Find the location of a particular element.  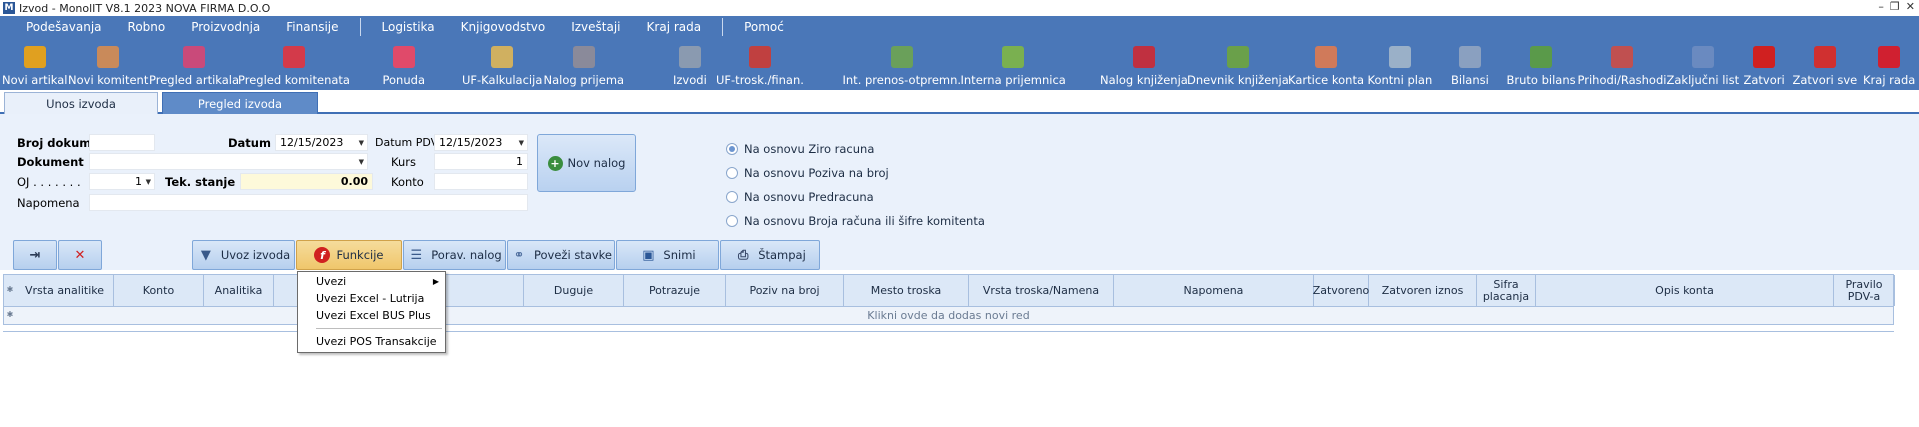

toolbar-label: UF-trosk./finan. is located at coordinates (760, 80).